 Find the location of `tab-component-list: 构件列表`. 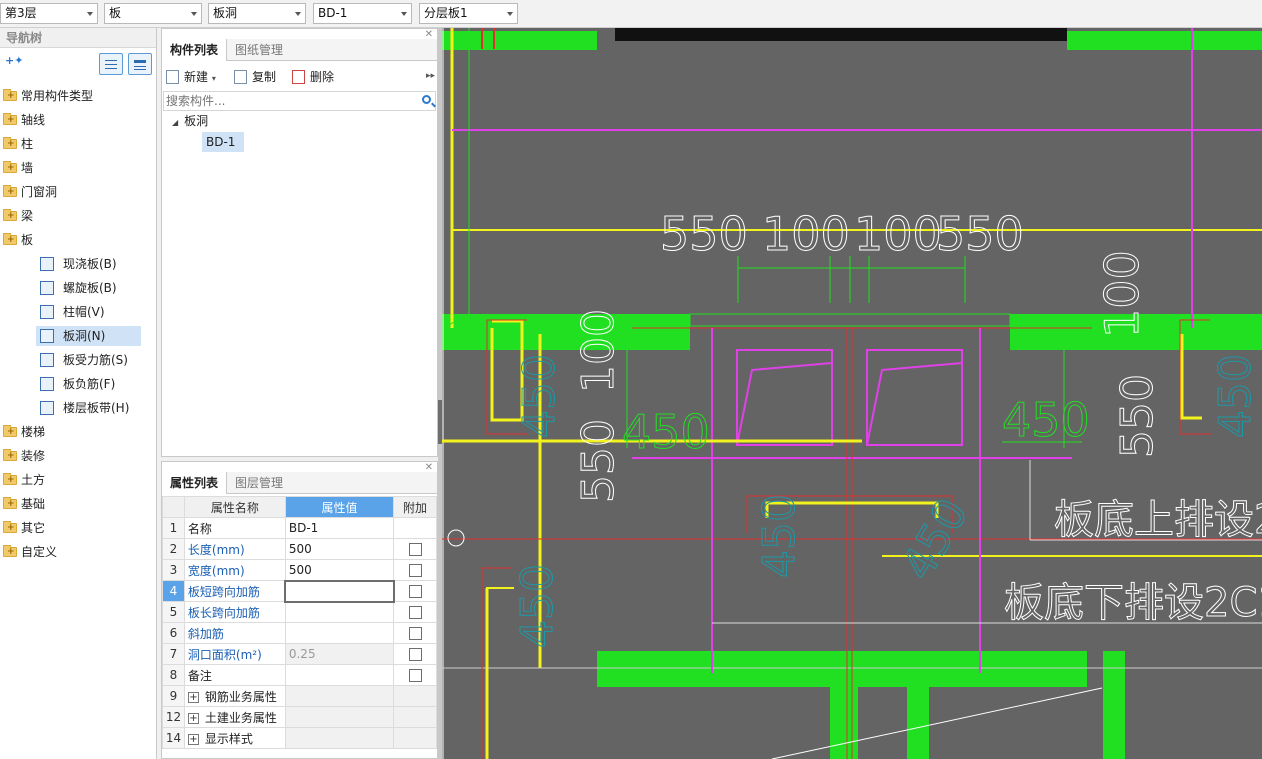

tab-component-list: 构件列表 is located at coordinates (195, 50).